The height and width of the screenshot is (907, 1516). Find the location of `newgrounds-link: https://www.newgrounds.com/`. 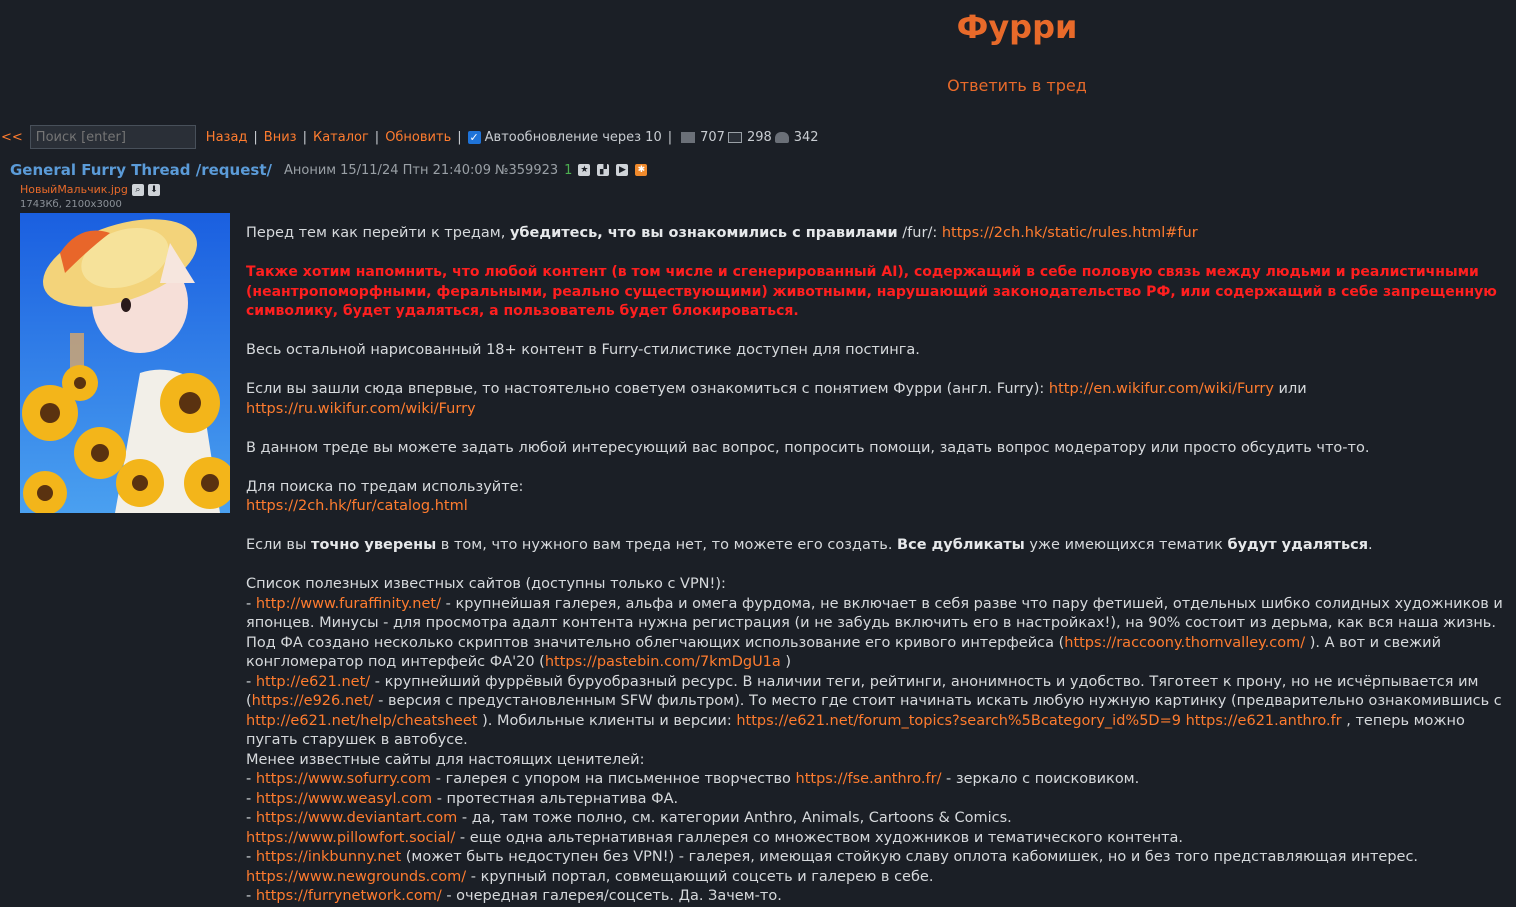

newgrounds-link: https://www.newgrounds.com/ is located at coordinates (356, 877).